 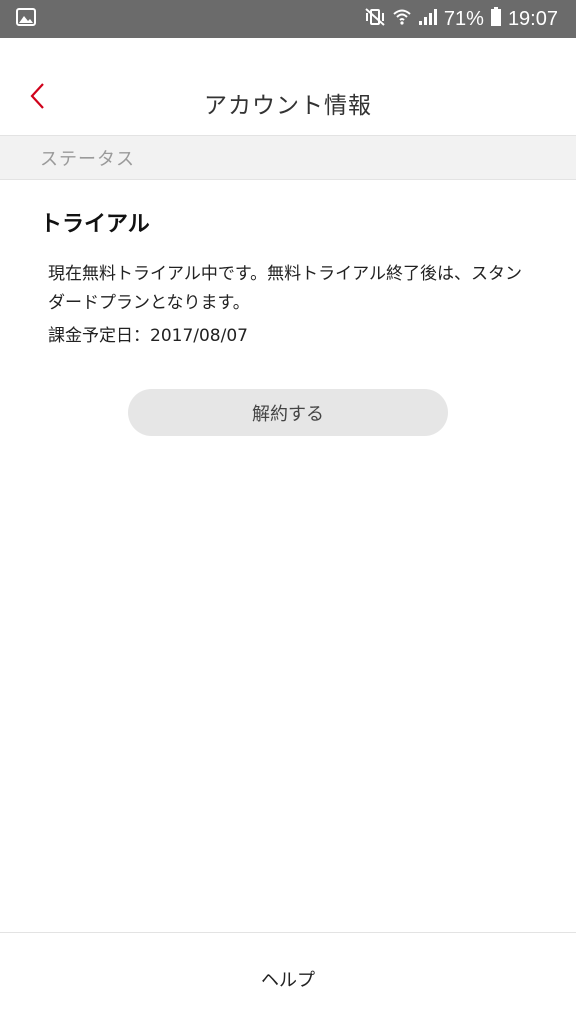 What do you see at coordinates (288, 106) in the screenshot?
I see `page-title: アカウント情報` at bounding box center [288, 106].